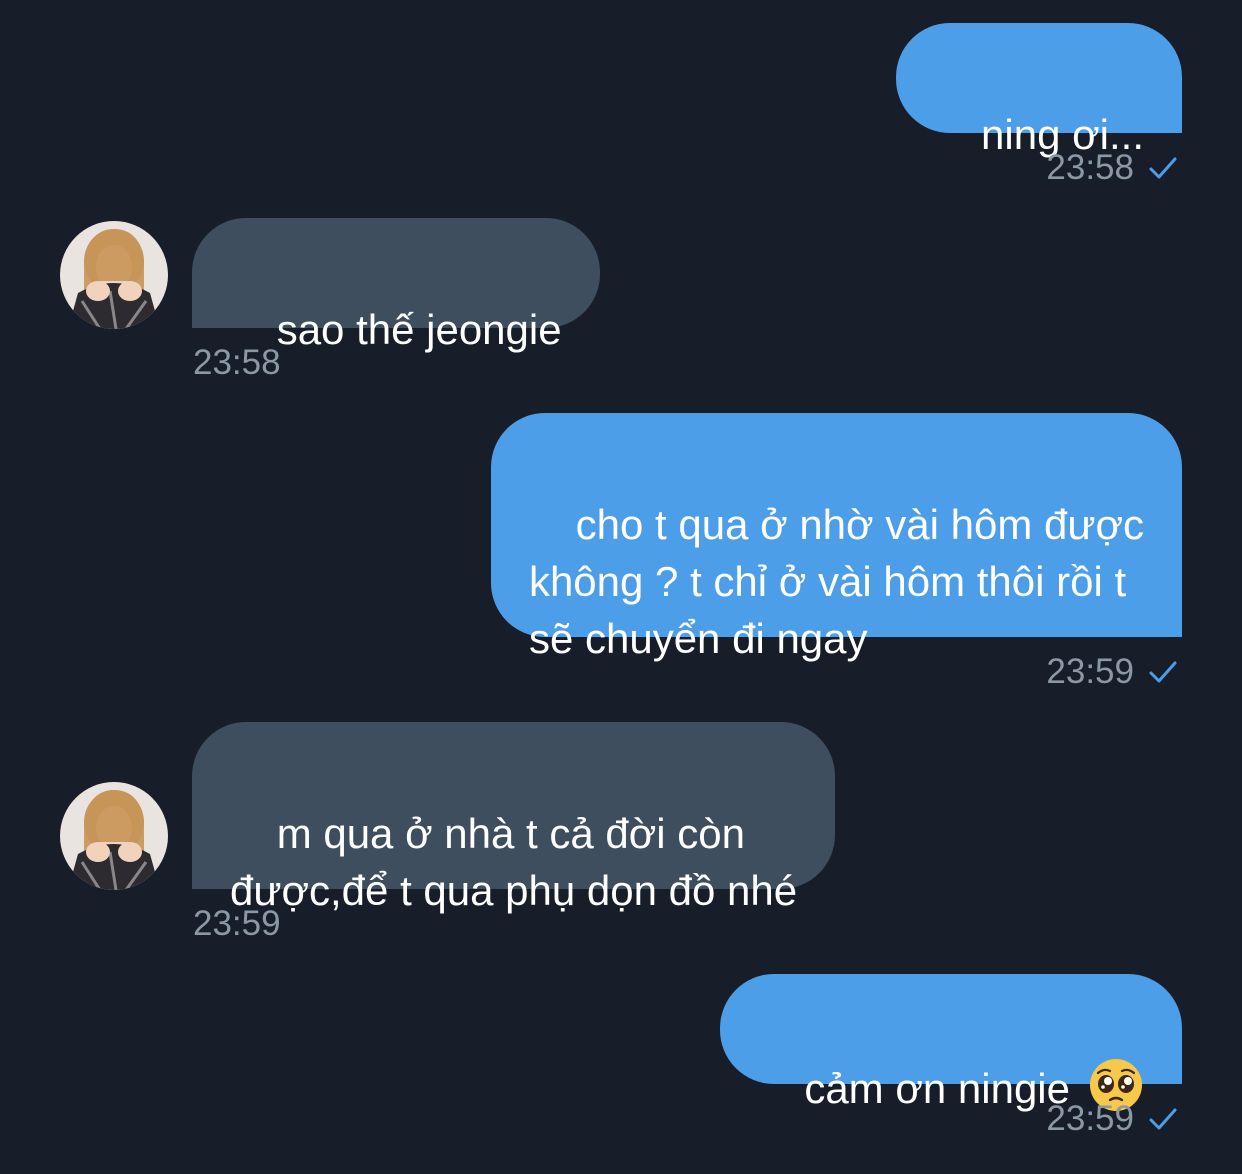 This screenshot has width=1242, height=1174. Describe the element at coordinates (950, 1043) in the screenshot. I see `outgoing-message-bubble: cảm ơn ningie` at that location.